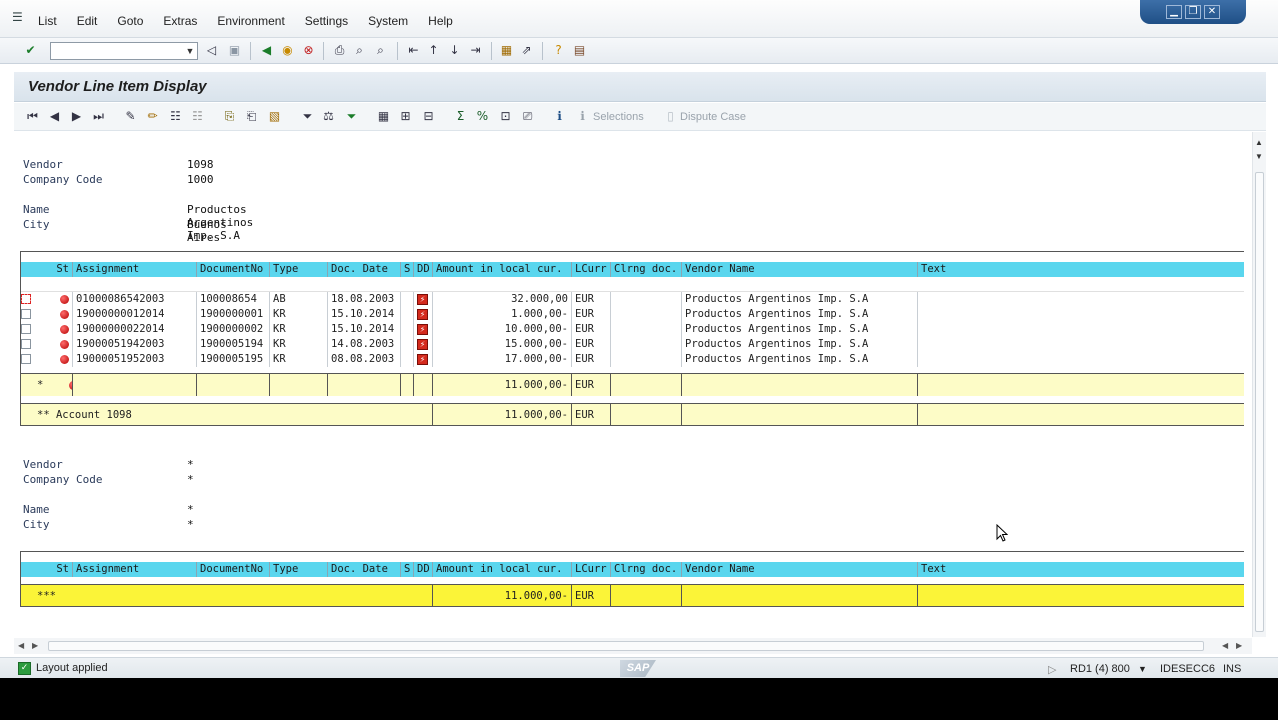 Image resolution: width=1278 pixels, height=720 pixels. I want to click on edit-pencil-icon: ✏, so click(152, 116).